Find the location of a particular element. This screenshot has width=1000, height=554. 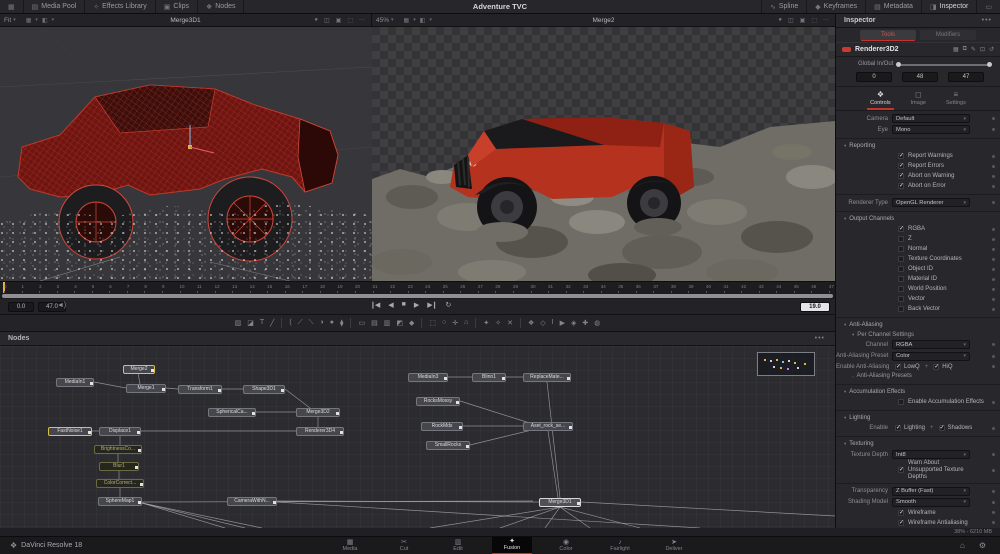

sharpen-tool: ✕ is located at coordinates (510, 323).